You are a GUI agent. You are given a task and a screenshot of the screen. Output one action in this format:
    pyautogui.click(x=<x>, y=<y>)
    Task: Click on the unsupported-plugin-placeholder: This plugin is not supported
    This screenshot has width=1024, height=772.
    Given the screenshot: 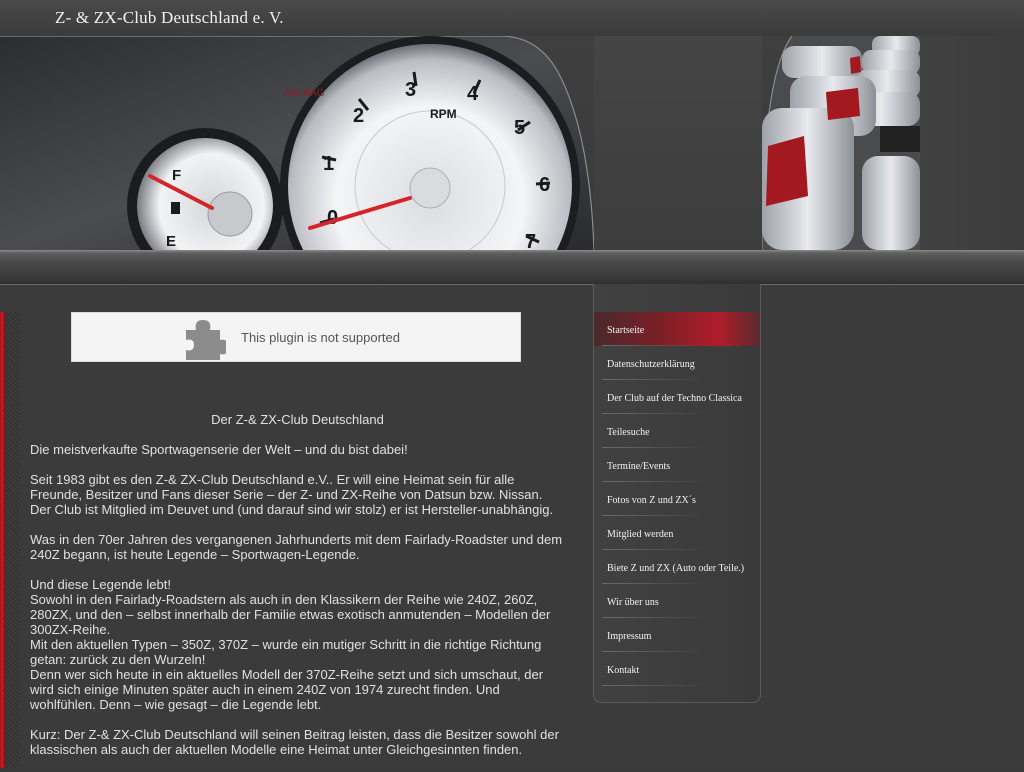 What is the action you would take?
    pyautogui.click(x=296, y=337)
    